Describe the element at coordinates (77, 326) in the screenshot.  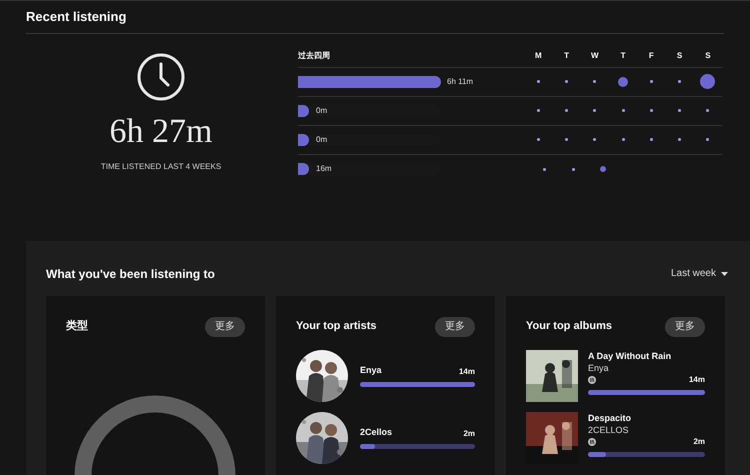
I see `card-title: 类型` at that location.